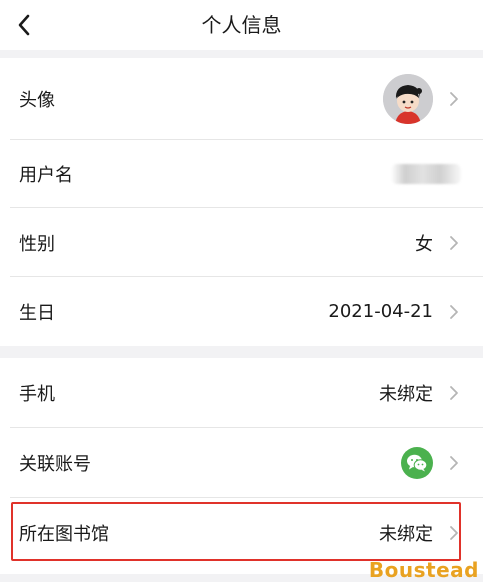  I want to click on page-title: 个人信息, so click(241, 25).